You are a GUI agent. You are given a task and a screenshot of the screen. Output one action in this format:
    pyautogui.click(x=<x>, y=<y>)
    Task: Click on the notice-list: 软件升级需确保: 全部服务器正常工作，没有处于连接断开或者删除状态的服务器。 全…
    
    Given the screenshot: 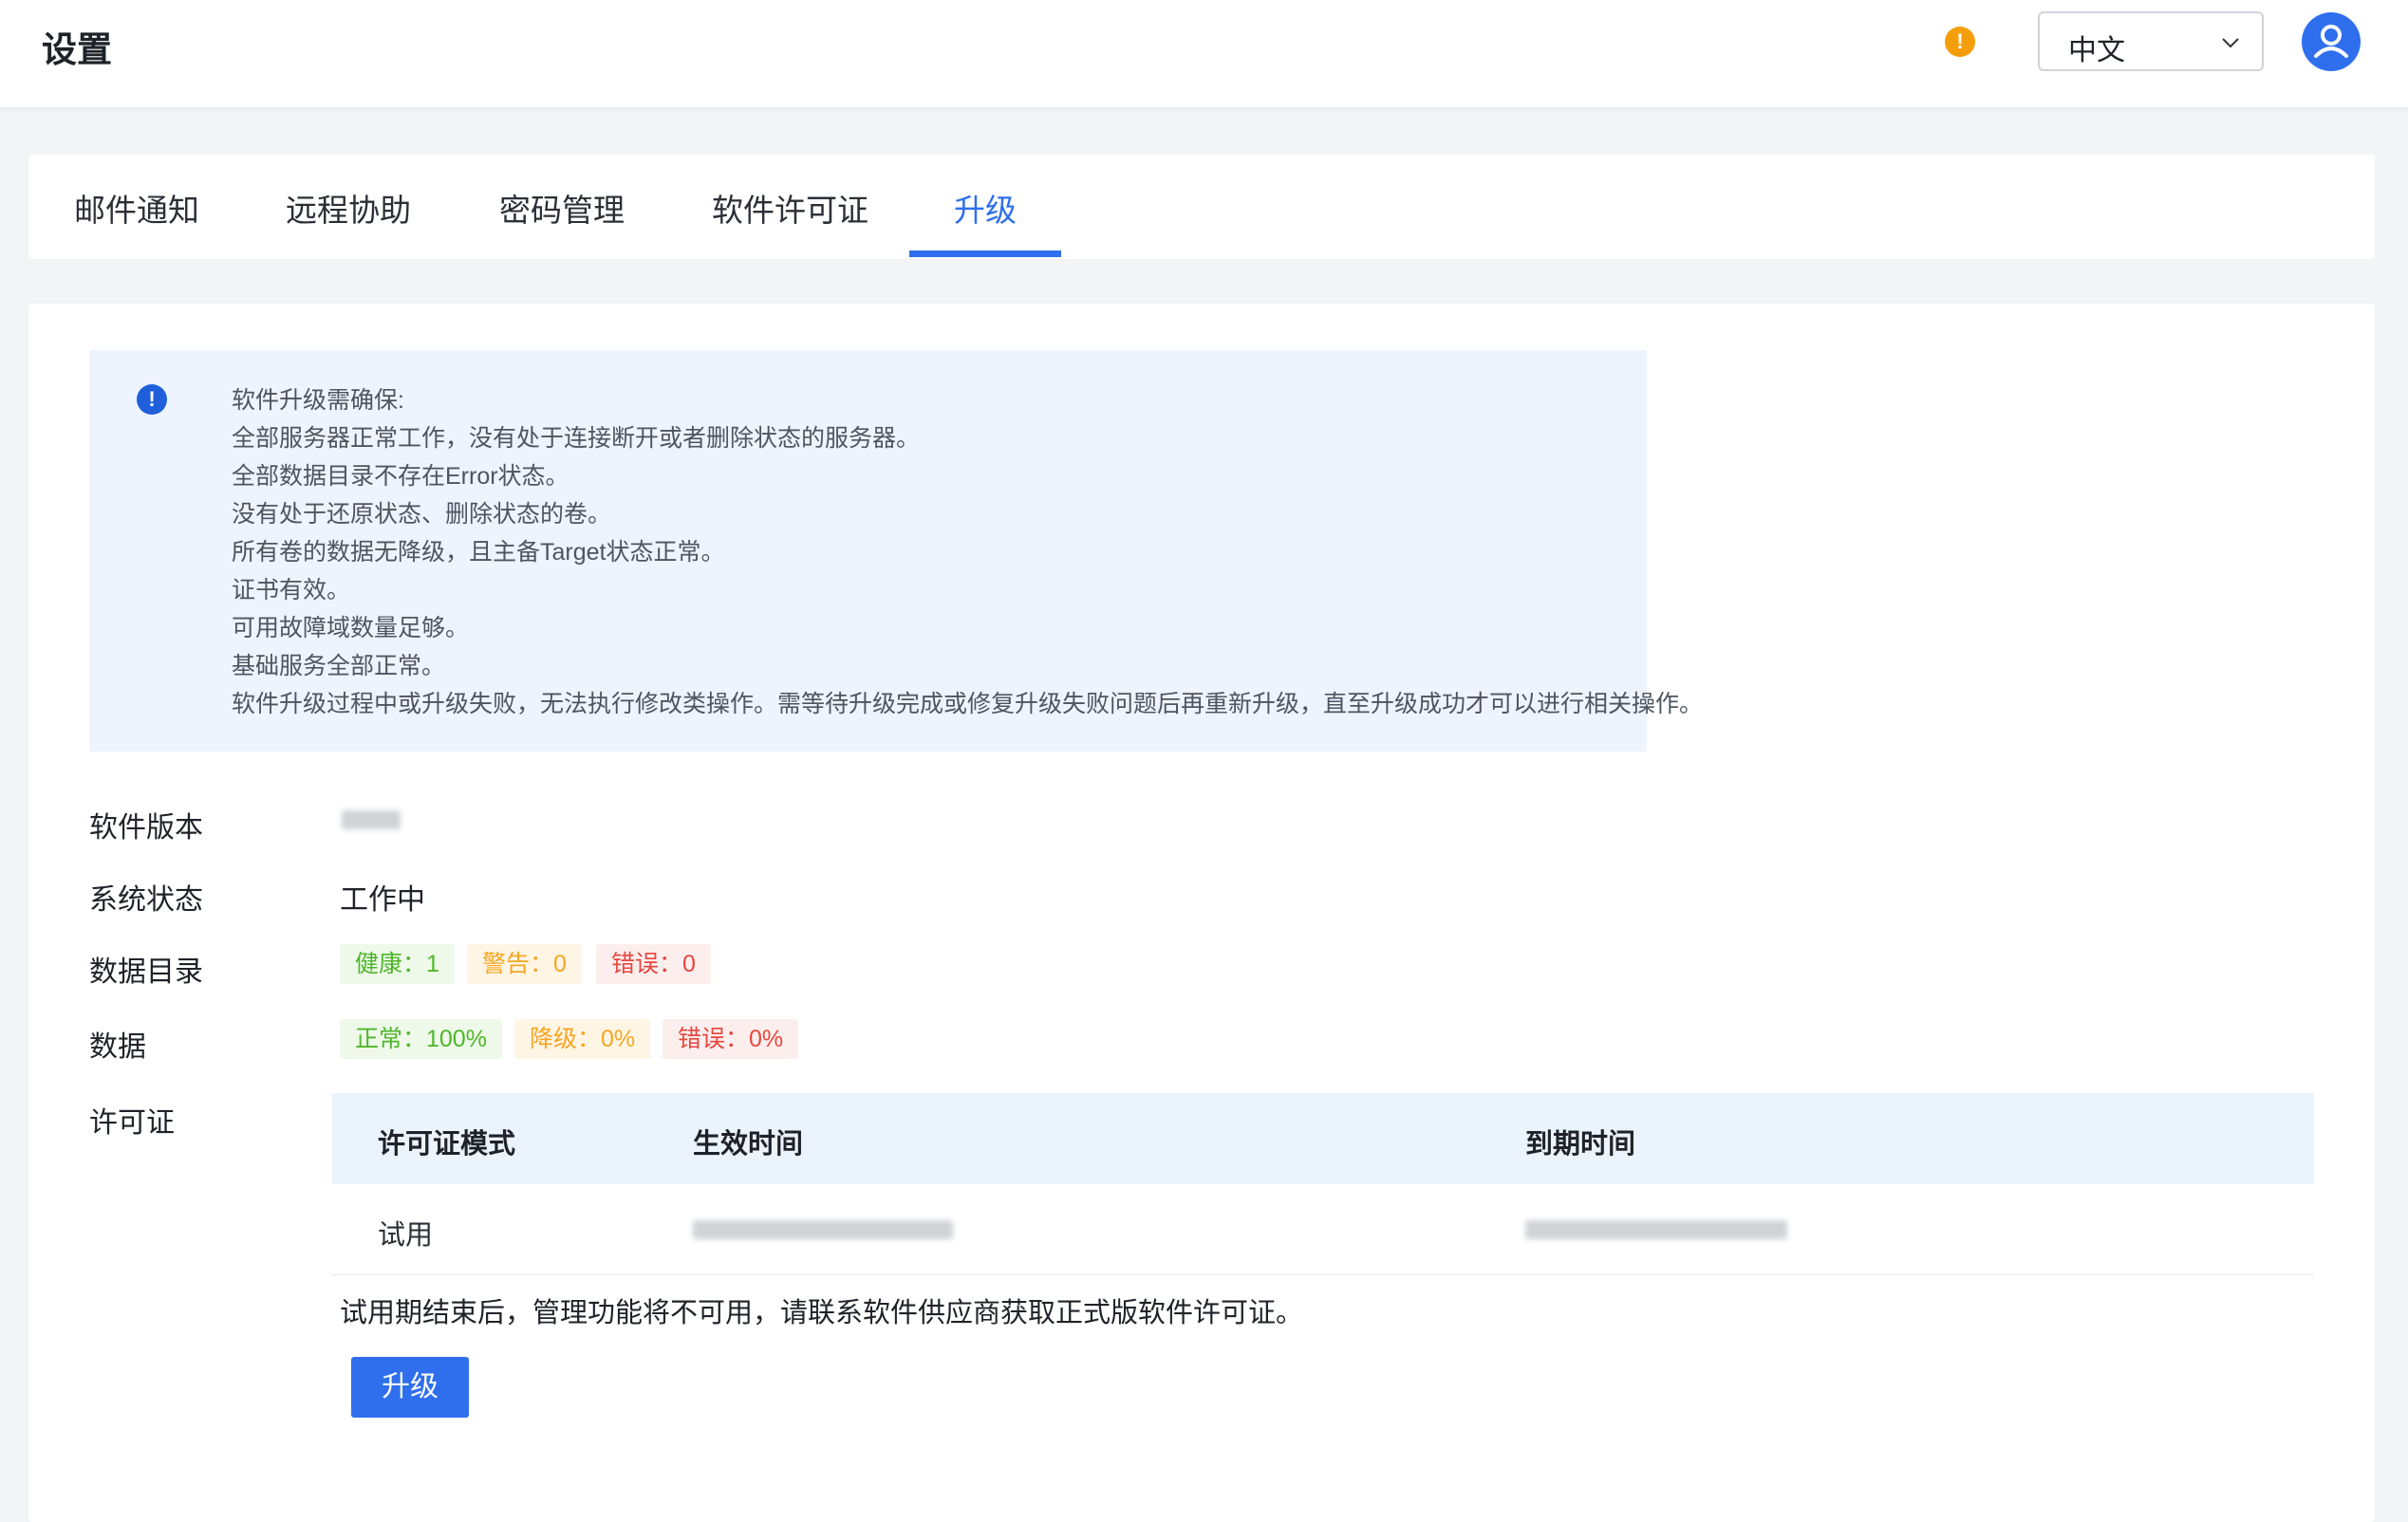 What is the action you would take?
    pyautogui.click(x=968, y=552)
    